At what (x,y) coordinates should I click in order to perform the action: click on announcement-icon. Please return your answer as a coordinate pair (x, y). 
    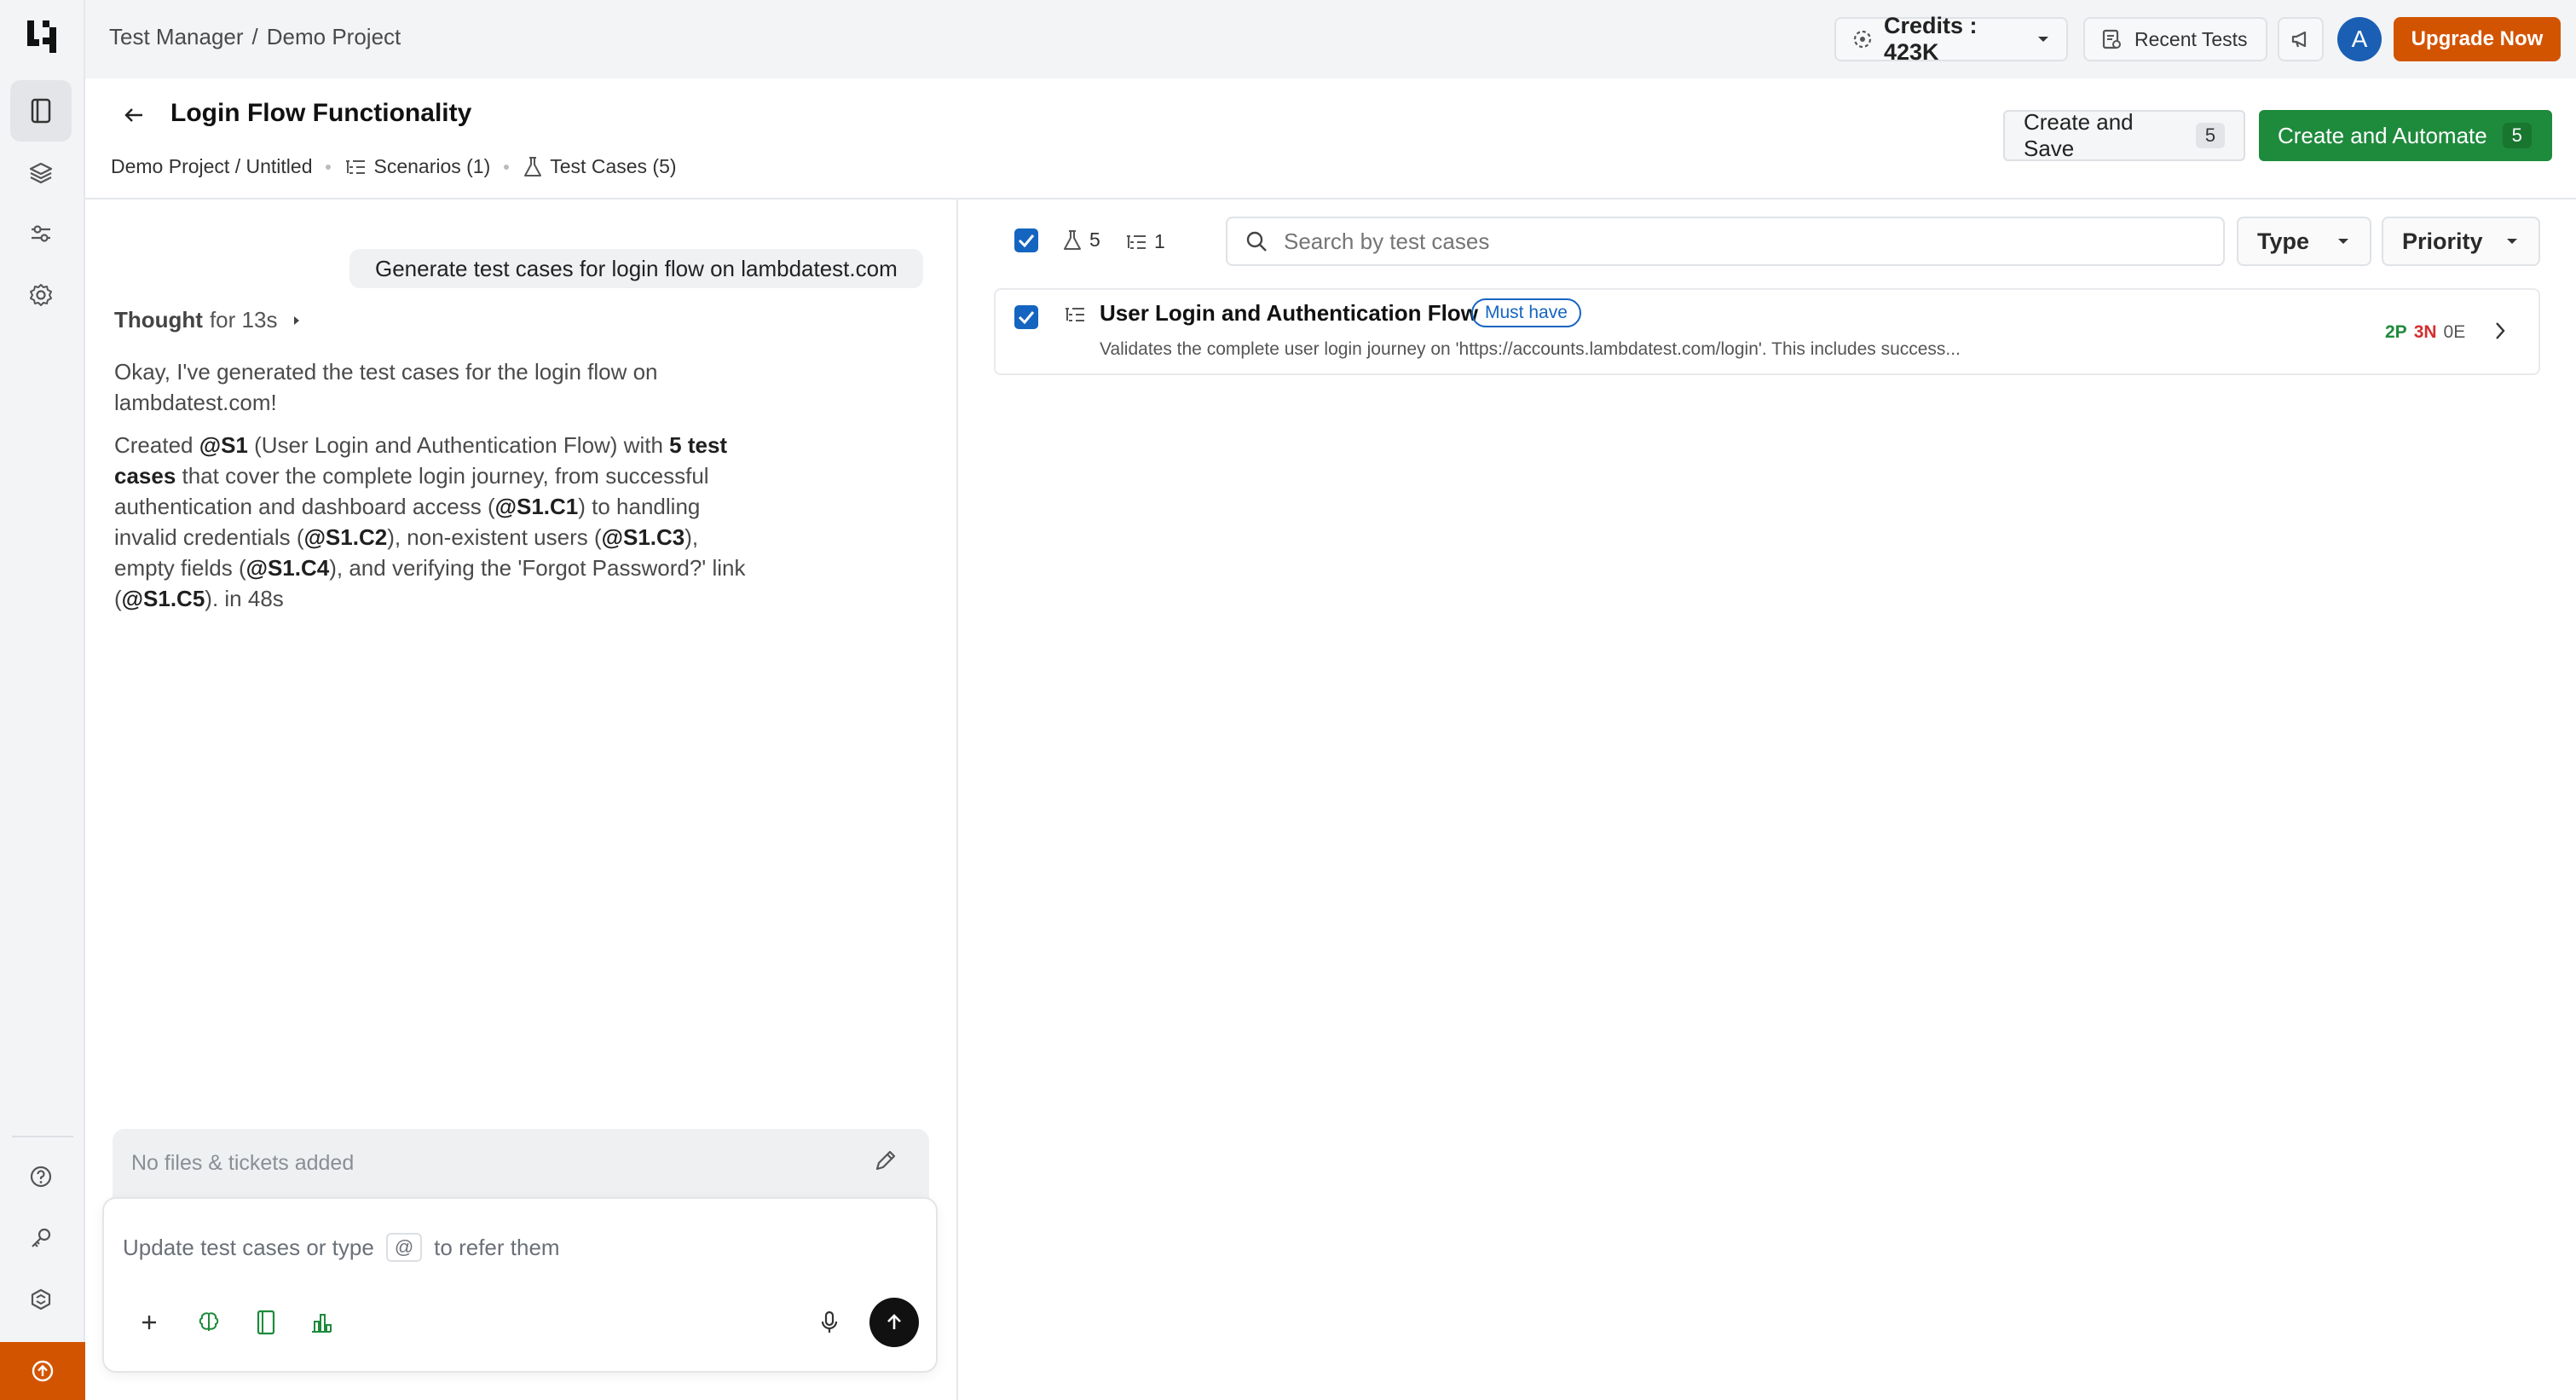
    Looking at the image, I should click on (2301, 39).